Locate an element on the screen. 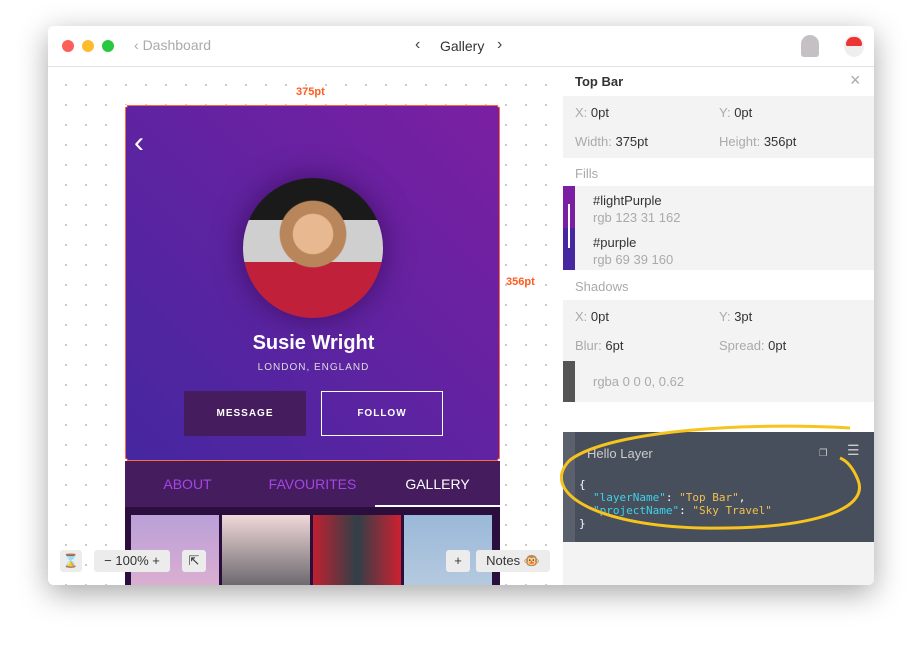 Image resolution: width=922 pixels, height=659 pixels. profile-location: LONDON, ENGLAND is located at coordinates (313, 367).